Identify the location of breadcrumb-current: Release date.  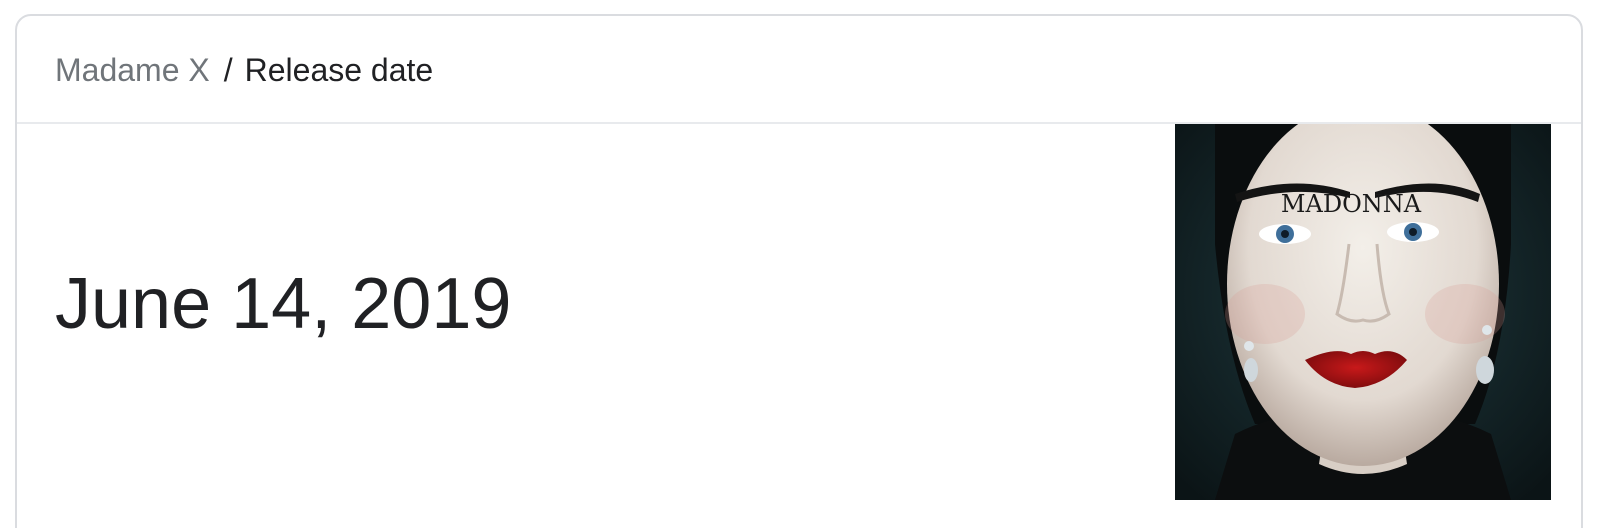
(339, 70).